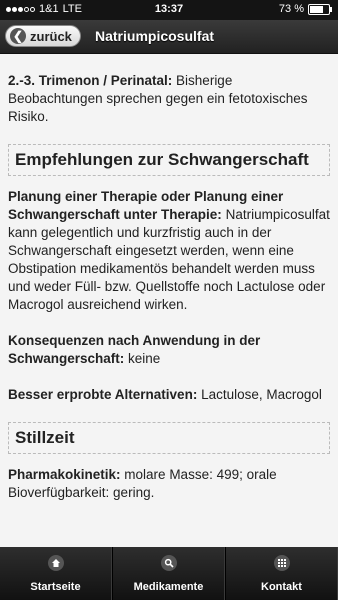  Describe the element at coordinates (291, 9) in the screenshot. I see `battery-percent: 73 %` at that location.